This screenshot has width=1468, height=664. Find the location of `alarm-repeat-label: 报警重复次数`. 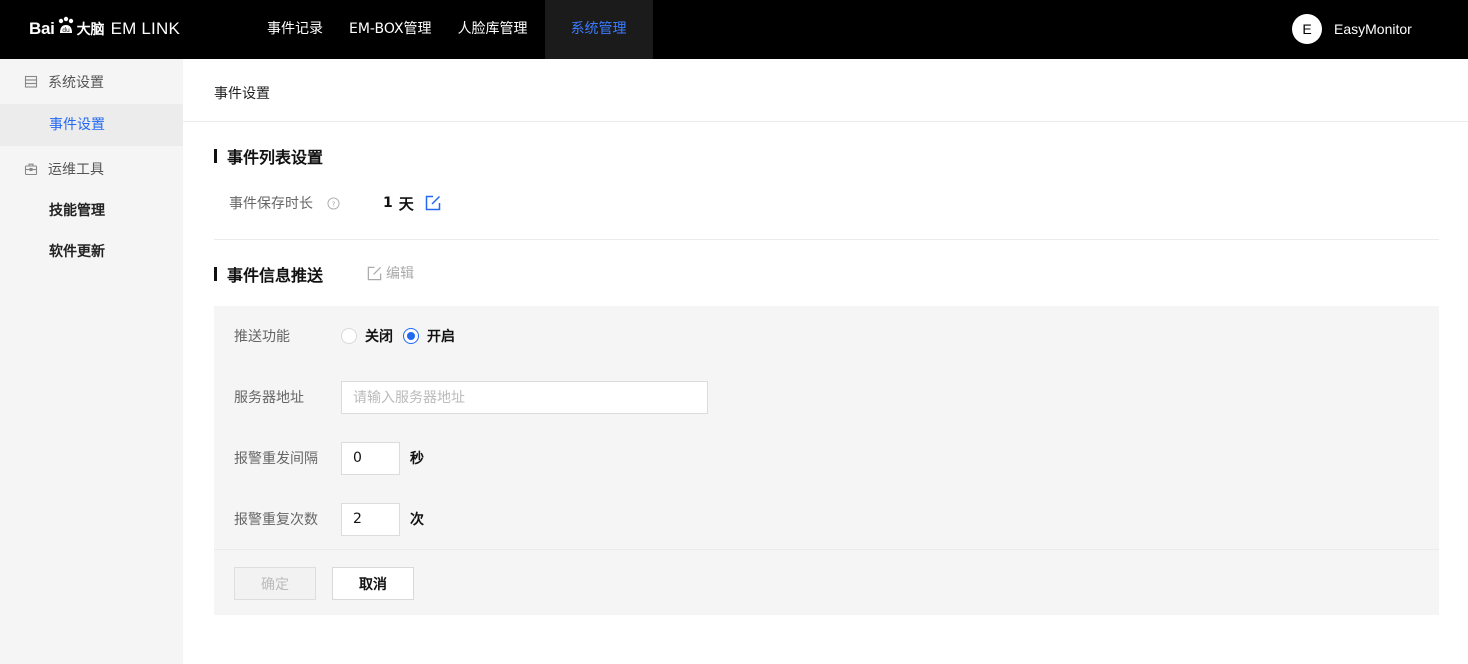

alarm-repeat-label: 报警重复次数 is located at coordinates (276, 520).